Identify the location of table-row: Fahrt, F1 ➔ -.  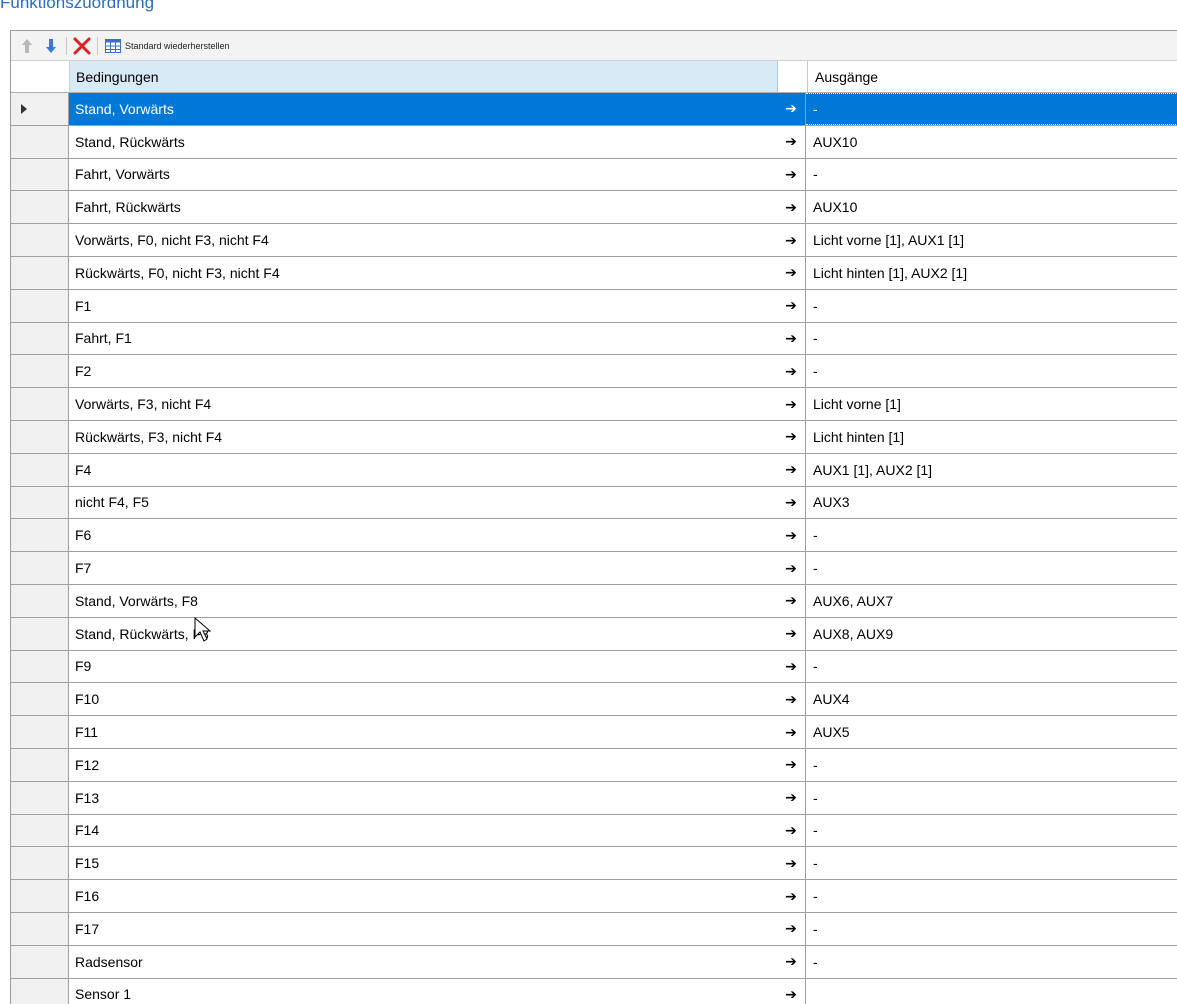
(594, 339).